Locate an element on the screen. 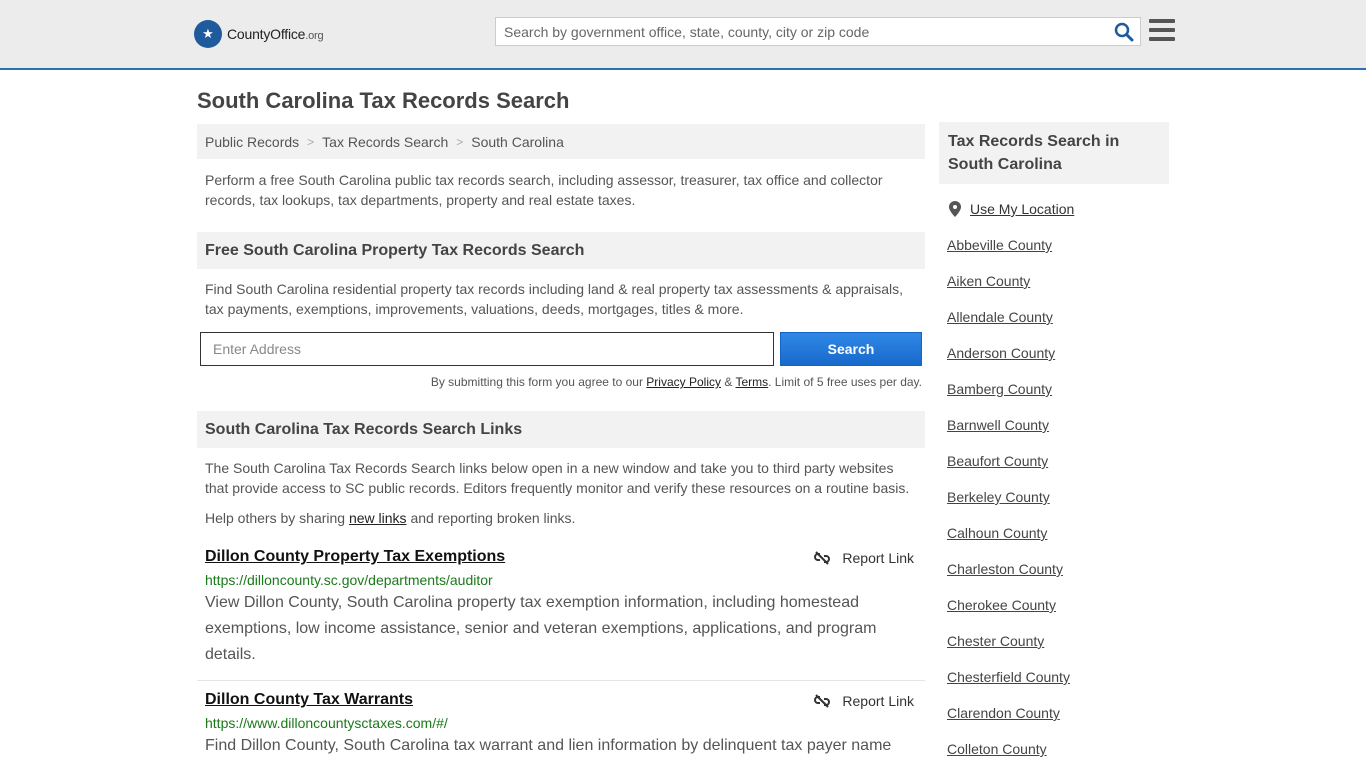  resource-title-link: Dillon County Tax Warrants is located at coordinates (309, 699).